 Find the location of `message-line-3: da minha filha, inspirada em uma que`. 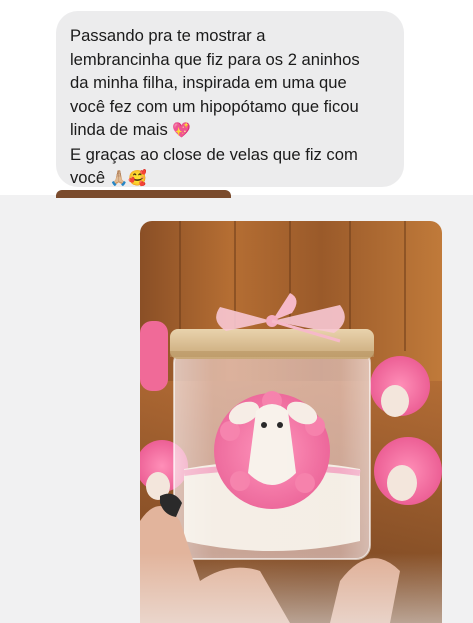

message-line-3: da minha filha, inspirada em uma que is located at coordinates (208, 82).